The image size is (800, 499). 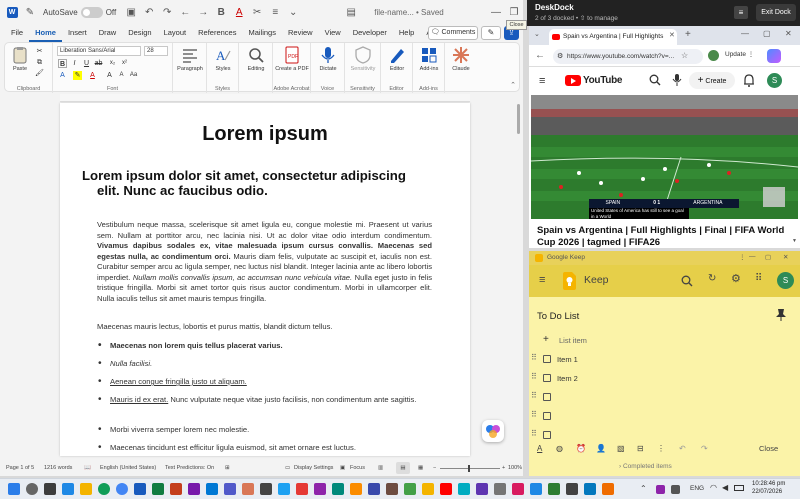 I want to click on bold-qat-icon: B, so click(x=221, y=12).